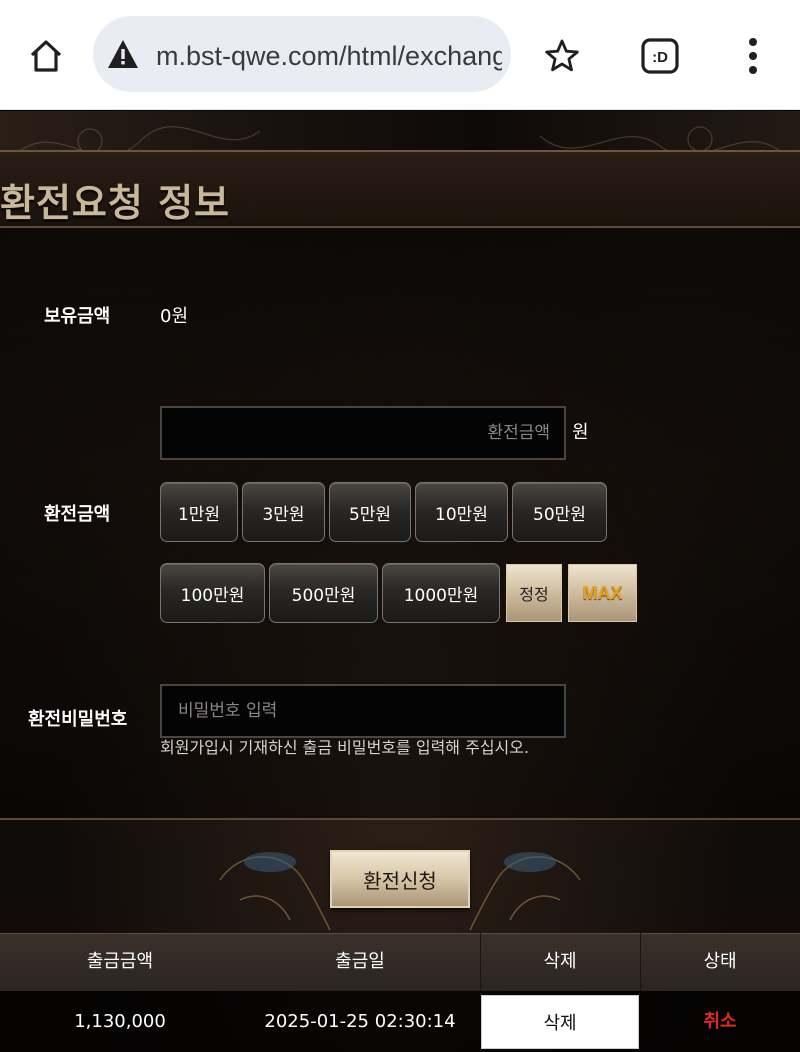 The height and width of the screenshot is (1052, 800). Describe the element at coordinates (753, 56) in the screenshot. I see `more-menu-icon` at that location.